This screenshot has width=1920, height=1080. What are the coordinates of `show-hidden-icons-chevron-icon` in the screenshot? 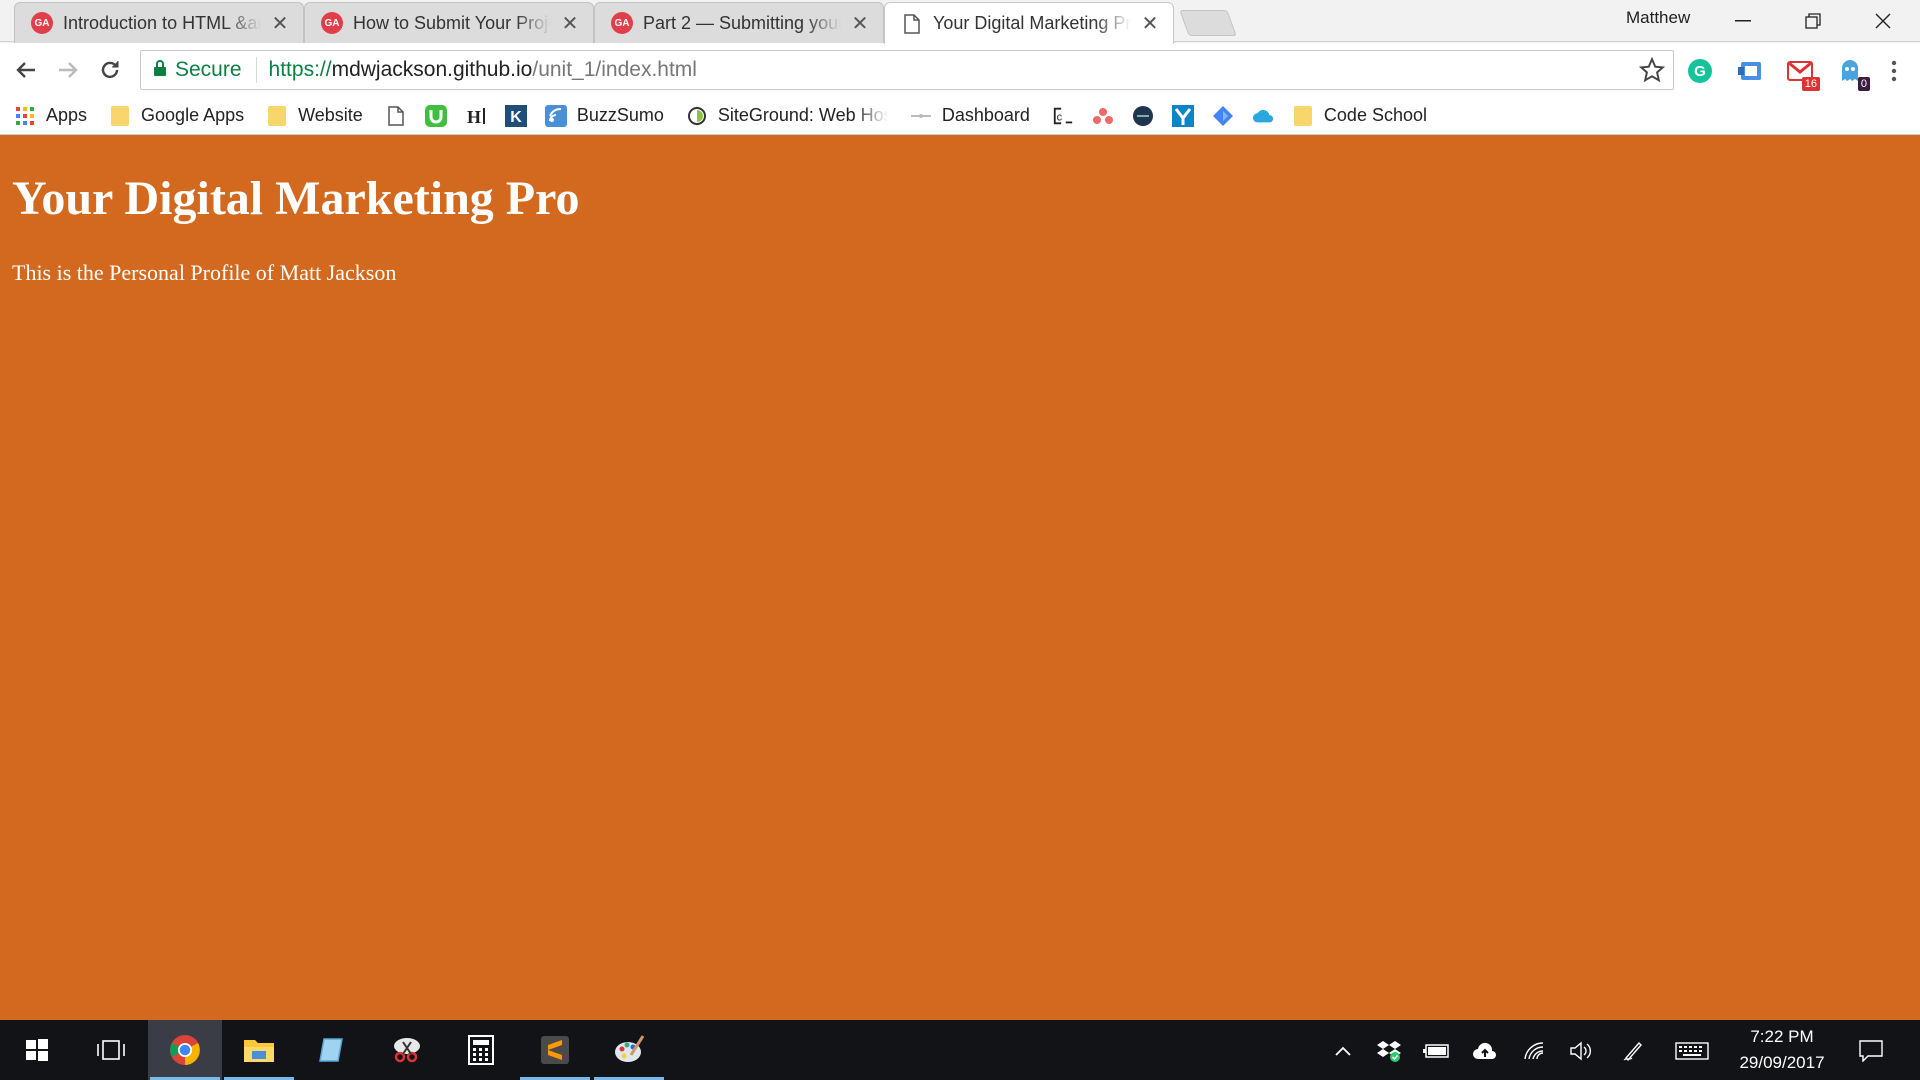 It's located at (1343, 1051).